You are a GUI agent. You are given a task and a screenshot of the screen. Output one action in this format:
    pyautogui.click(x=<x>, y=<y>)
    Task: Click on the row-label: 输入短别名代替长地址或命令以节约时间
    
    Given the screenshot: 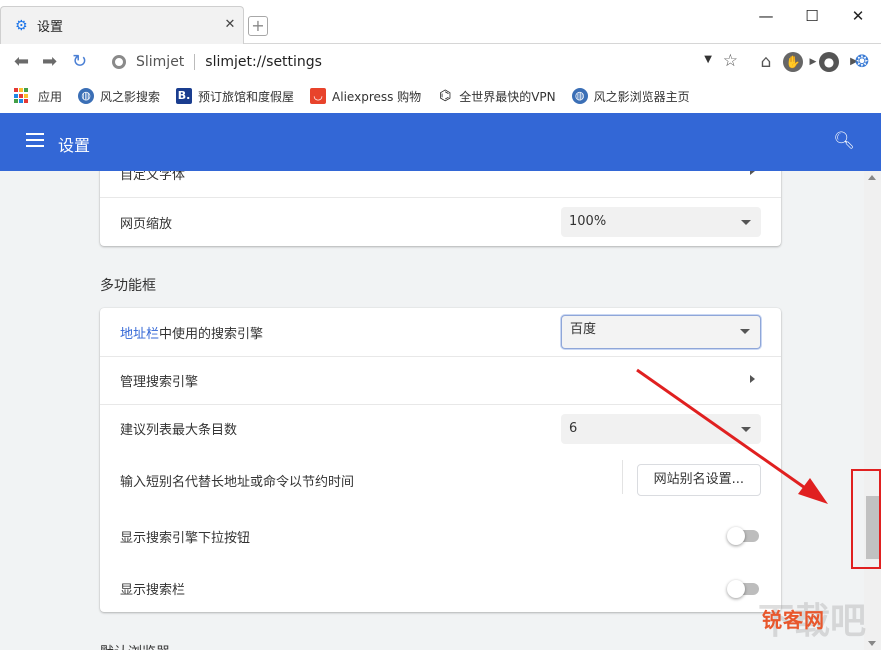 What is the action you would take?
    pyautogui.click(x=237, y=482)
    